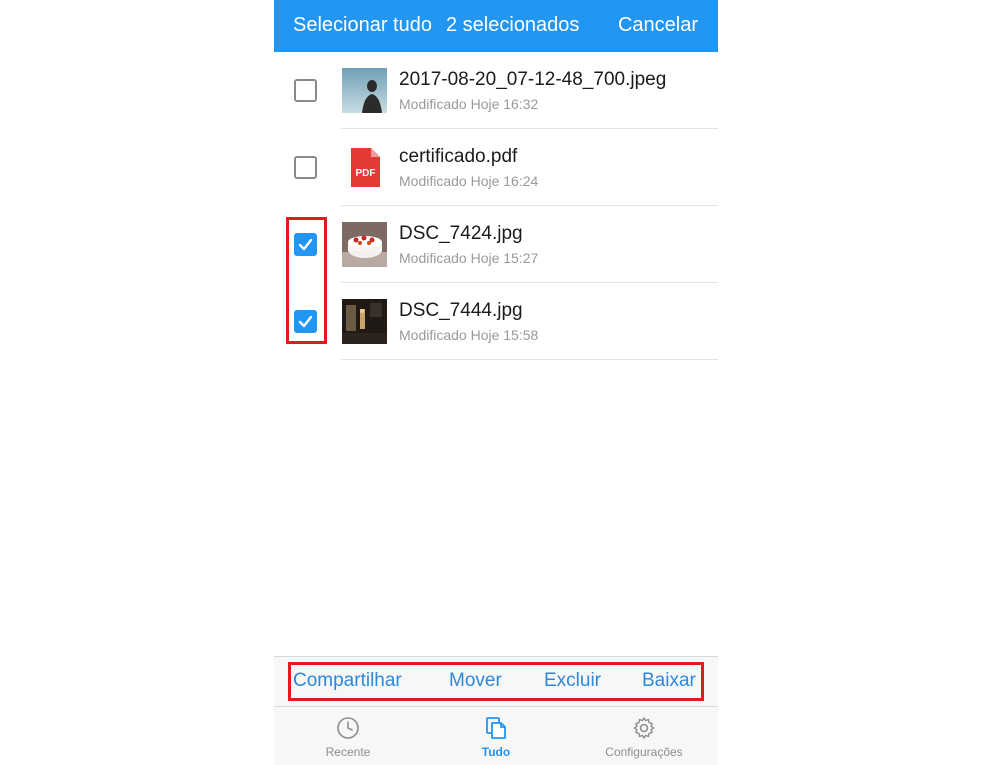 The width and height of the screenshot is (984, 765). What do you see at coordinates (529, 359) in the screenshot?
I see `row-divider` at bounding box center [529, 359].